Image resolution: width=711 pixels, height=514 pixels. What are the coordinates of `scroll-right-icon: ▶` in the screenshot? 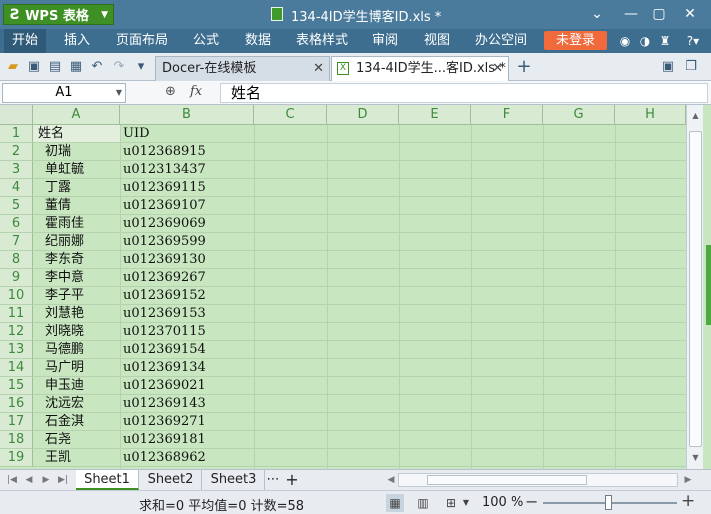 It's located at (688, 480).